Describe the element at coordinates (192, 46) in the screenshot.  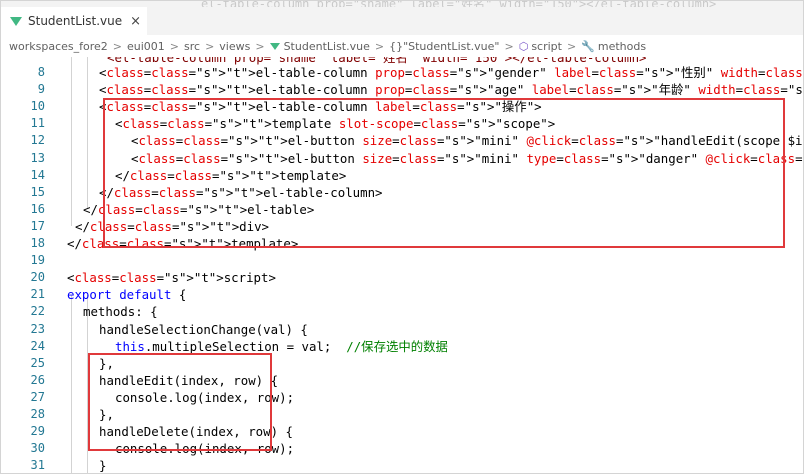
I see `breadcrumb-item-src: src` at that location.